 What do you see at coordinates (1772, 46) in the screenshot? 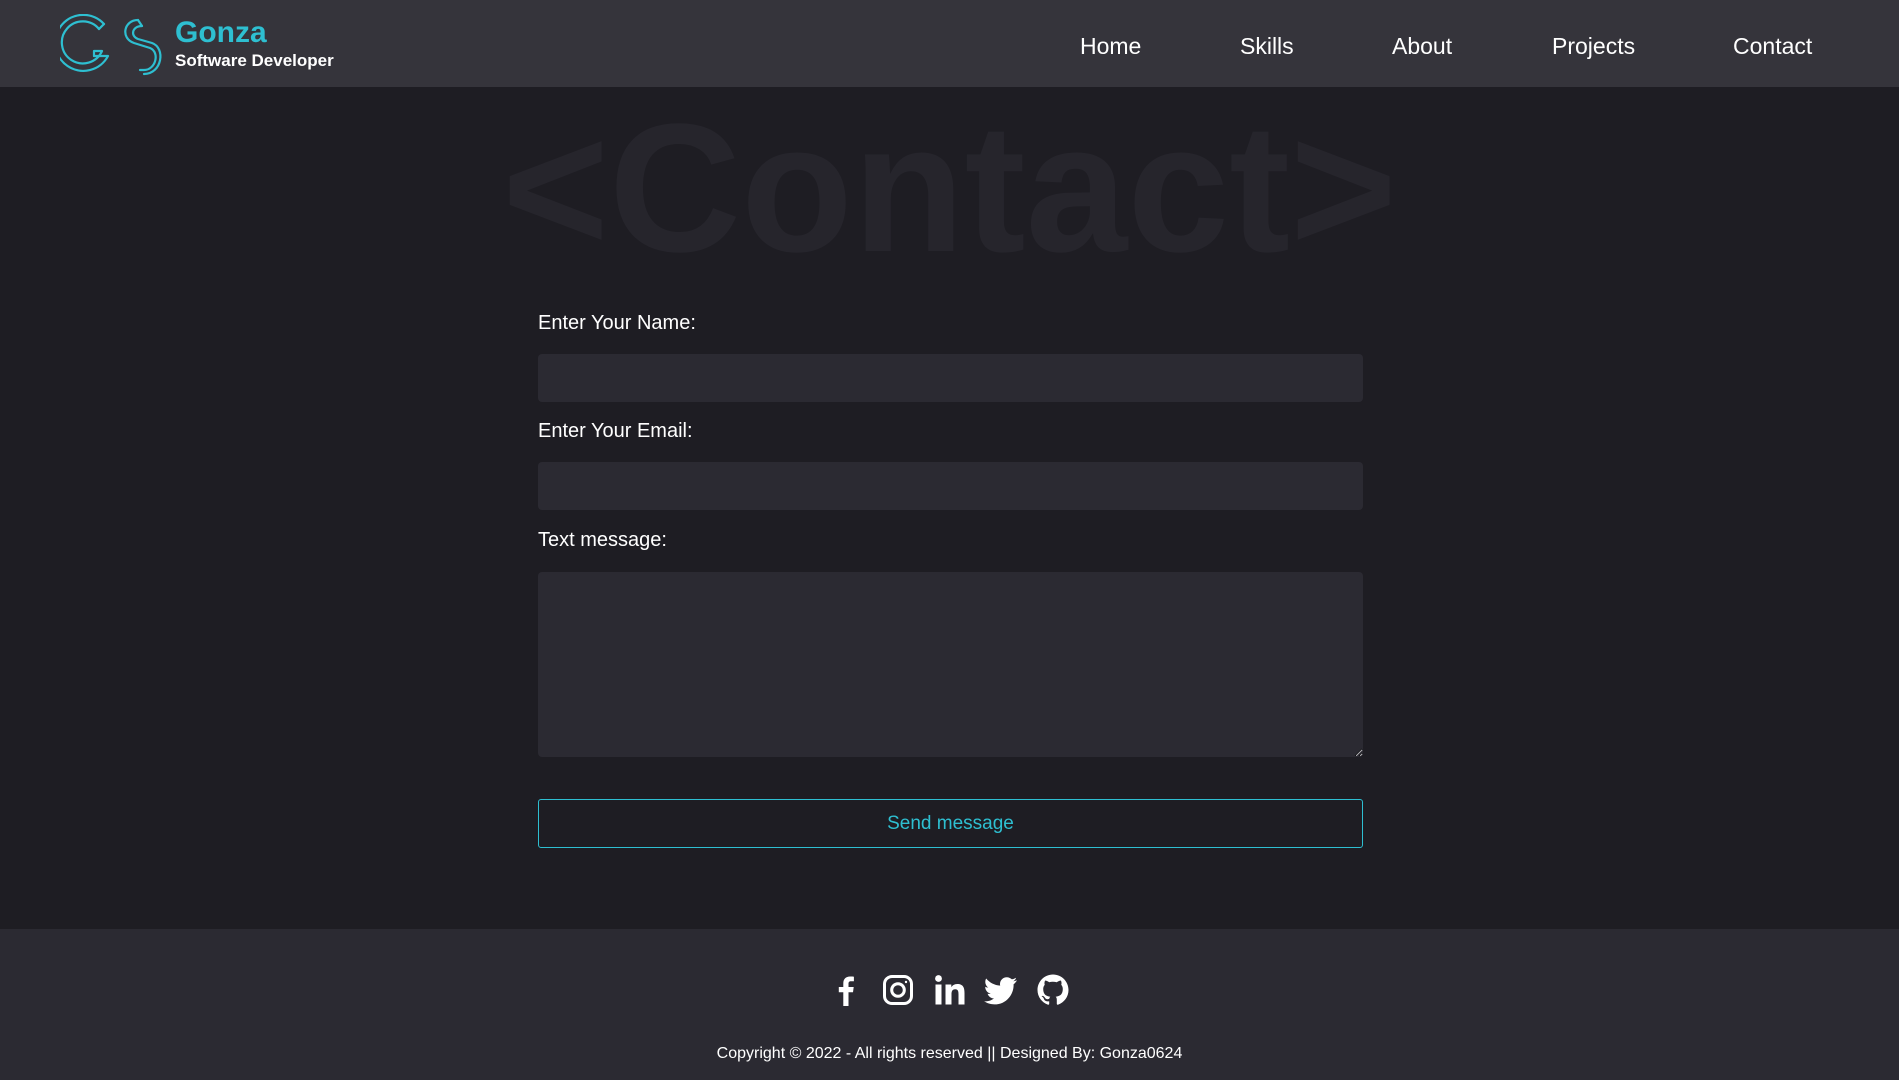
I see `nav-item-contact: Contact` at bounding box center [1772, 46].